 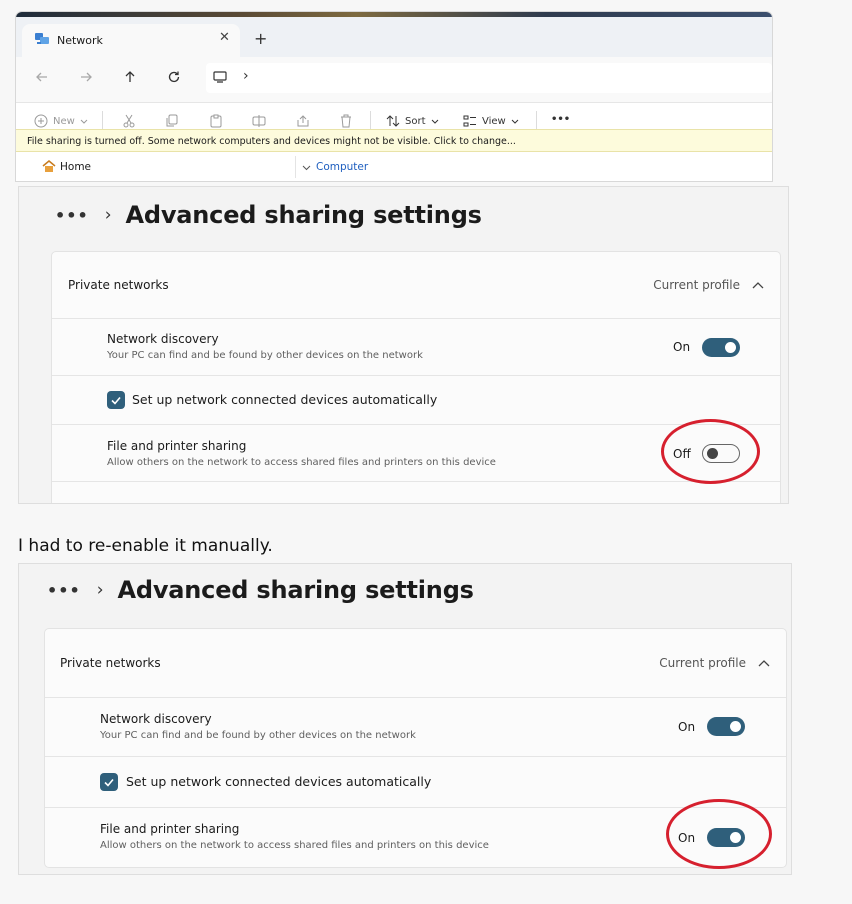 What do you see at coordinates (42, 39) in the screenshot?
I see `network-icon` at bounding box center [42, 39].